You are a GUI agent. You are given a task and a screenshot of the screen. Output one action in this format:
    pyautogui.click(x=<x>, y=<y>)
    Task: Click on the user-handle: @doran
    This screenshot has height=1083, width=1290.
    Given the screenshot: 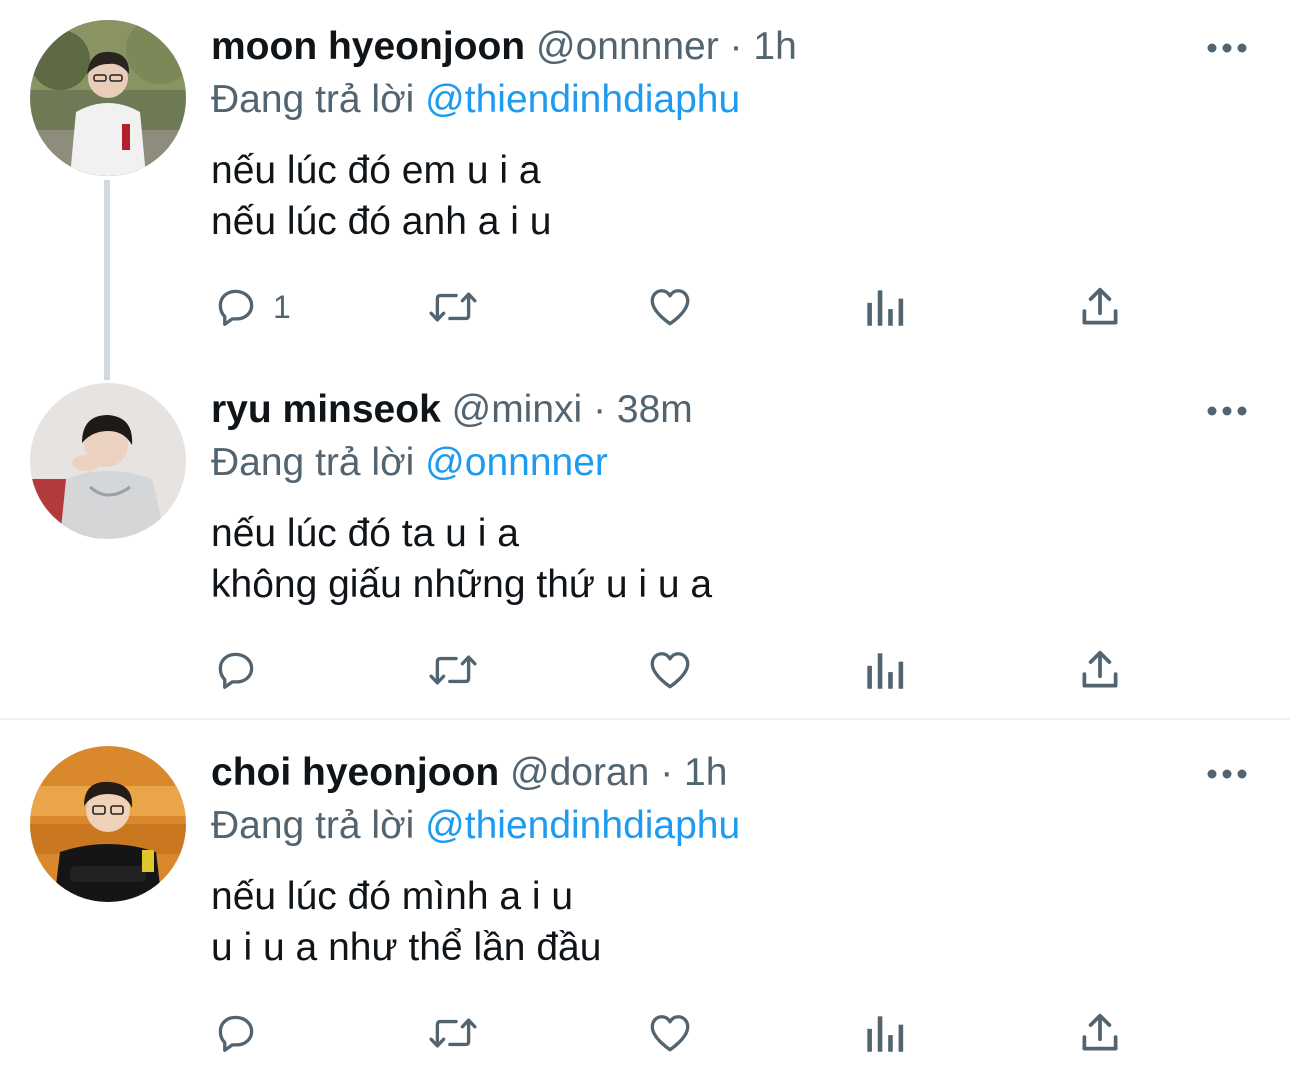 What is the action you would take?
    pyautogui.click(x=579, y=772)
    